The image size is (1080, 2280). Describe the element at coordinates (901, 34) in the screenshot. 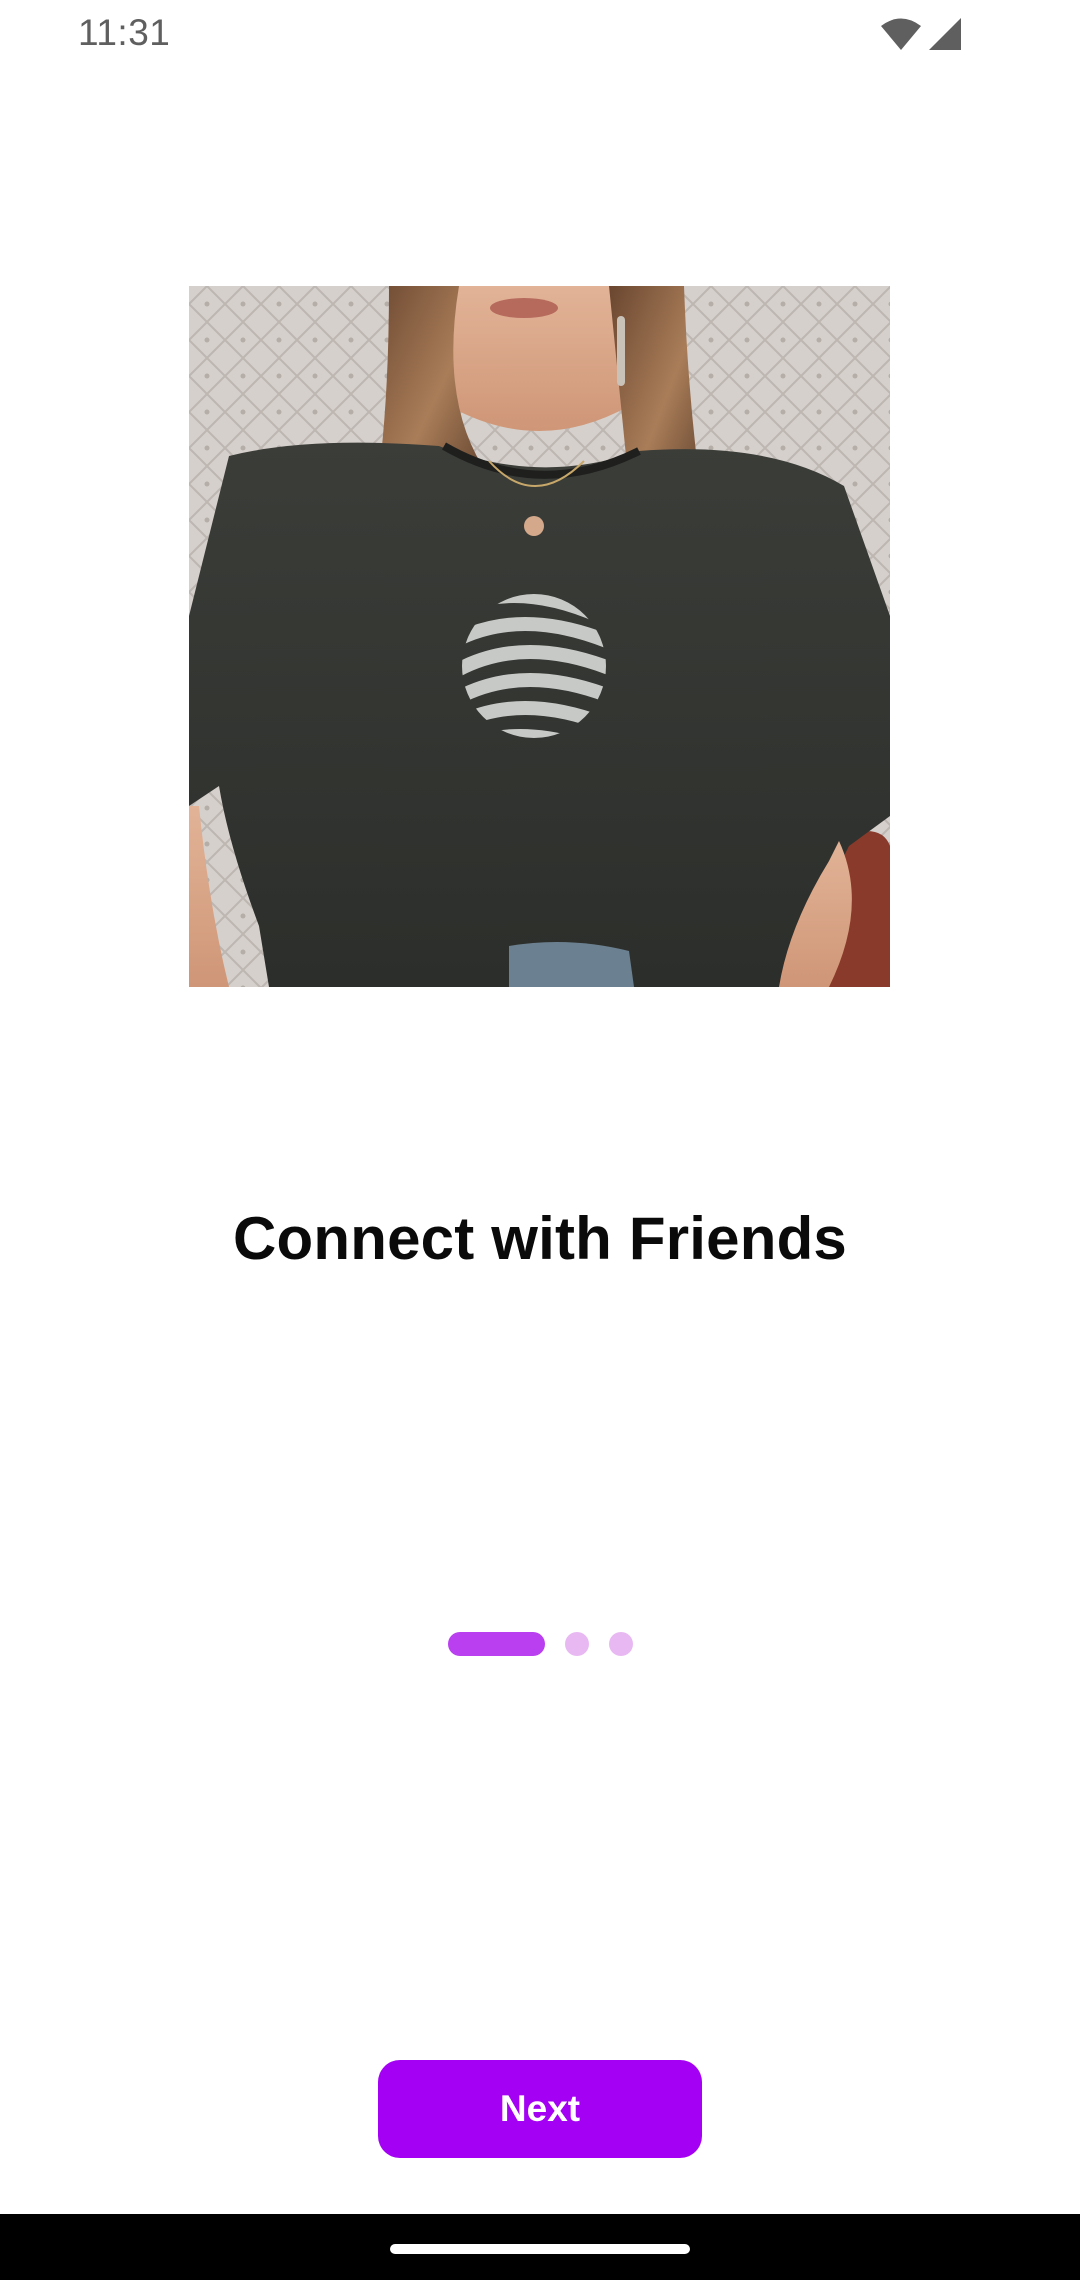

I see `wifi-icon` at that location.